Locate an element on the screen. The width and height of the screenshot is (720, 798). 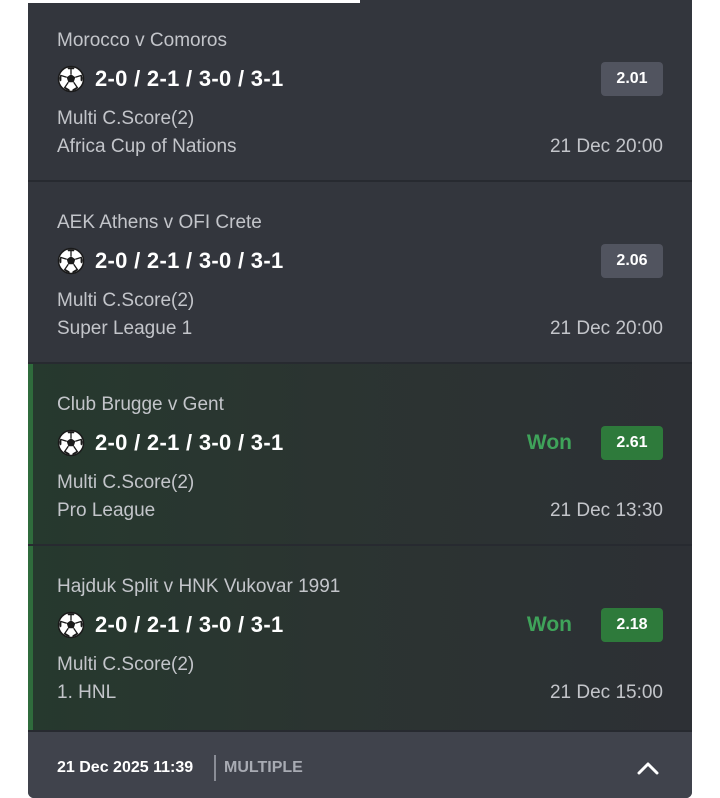
match-name: Morocco v Comoros is located at coordinates (142, 40).